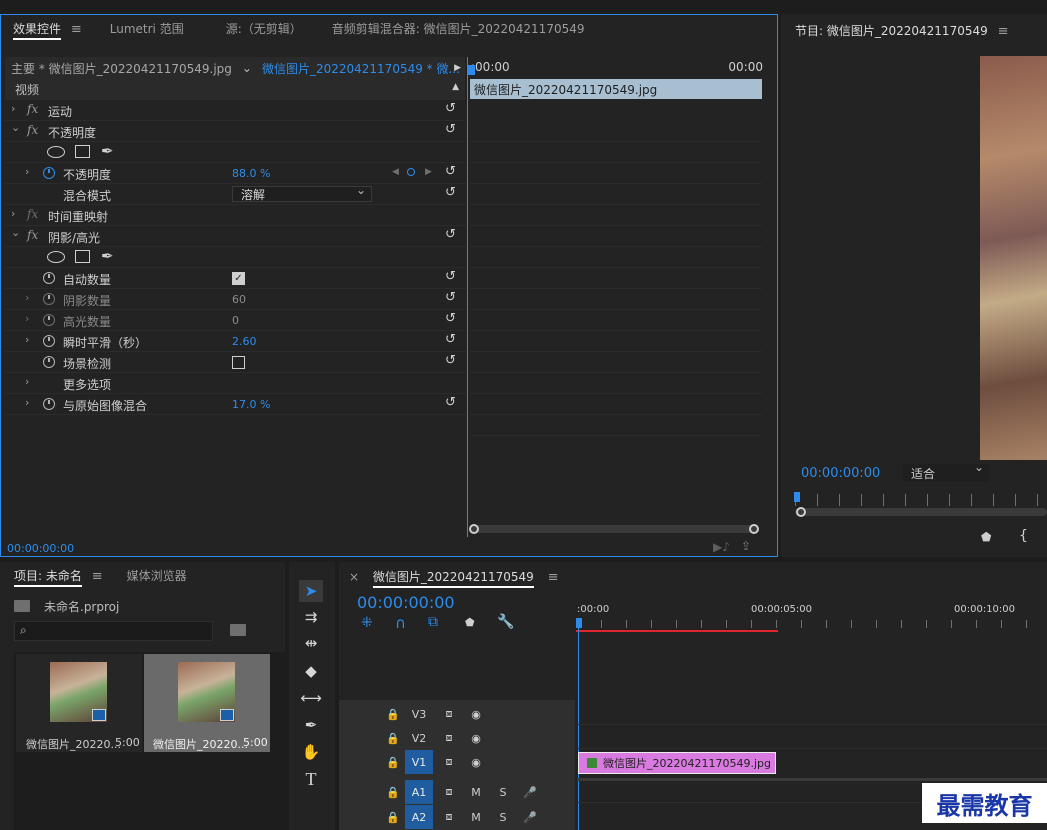 This screenshot has width=1047, height=830. Describe the element at coordinates (797, 497) in the screenshot. I see `program-playhead` at that location.